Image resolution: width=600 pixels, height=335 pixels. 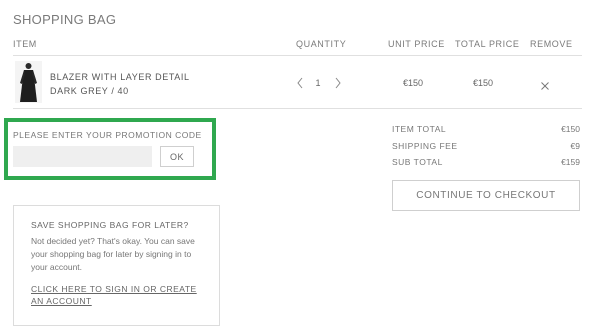 What do you see at coordinates (570, 162) in the screenshot?
I see `sub-total-value: €159` at bounding box center [570, 162].